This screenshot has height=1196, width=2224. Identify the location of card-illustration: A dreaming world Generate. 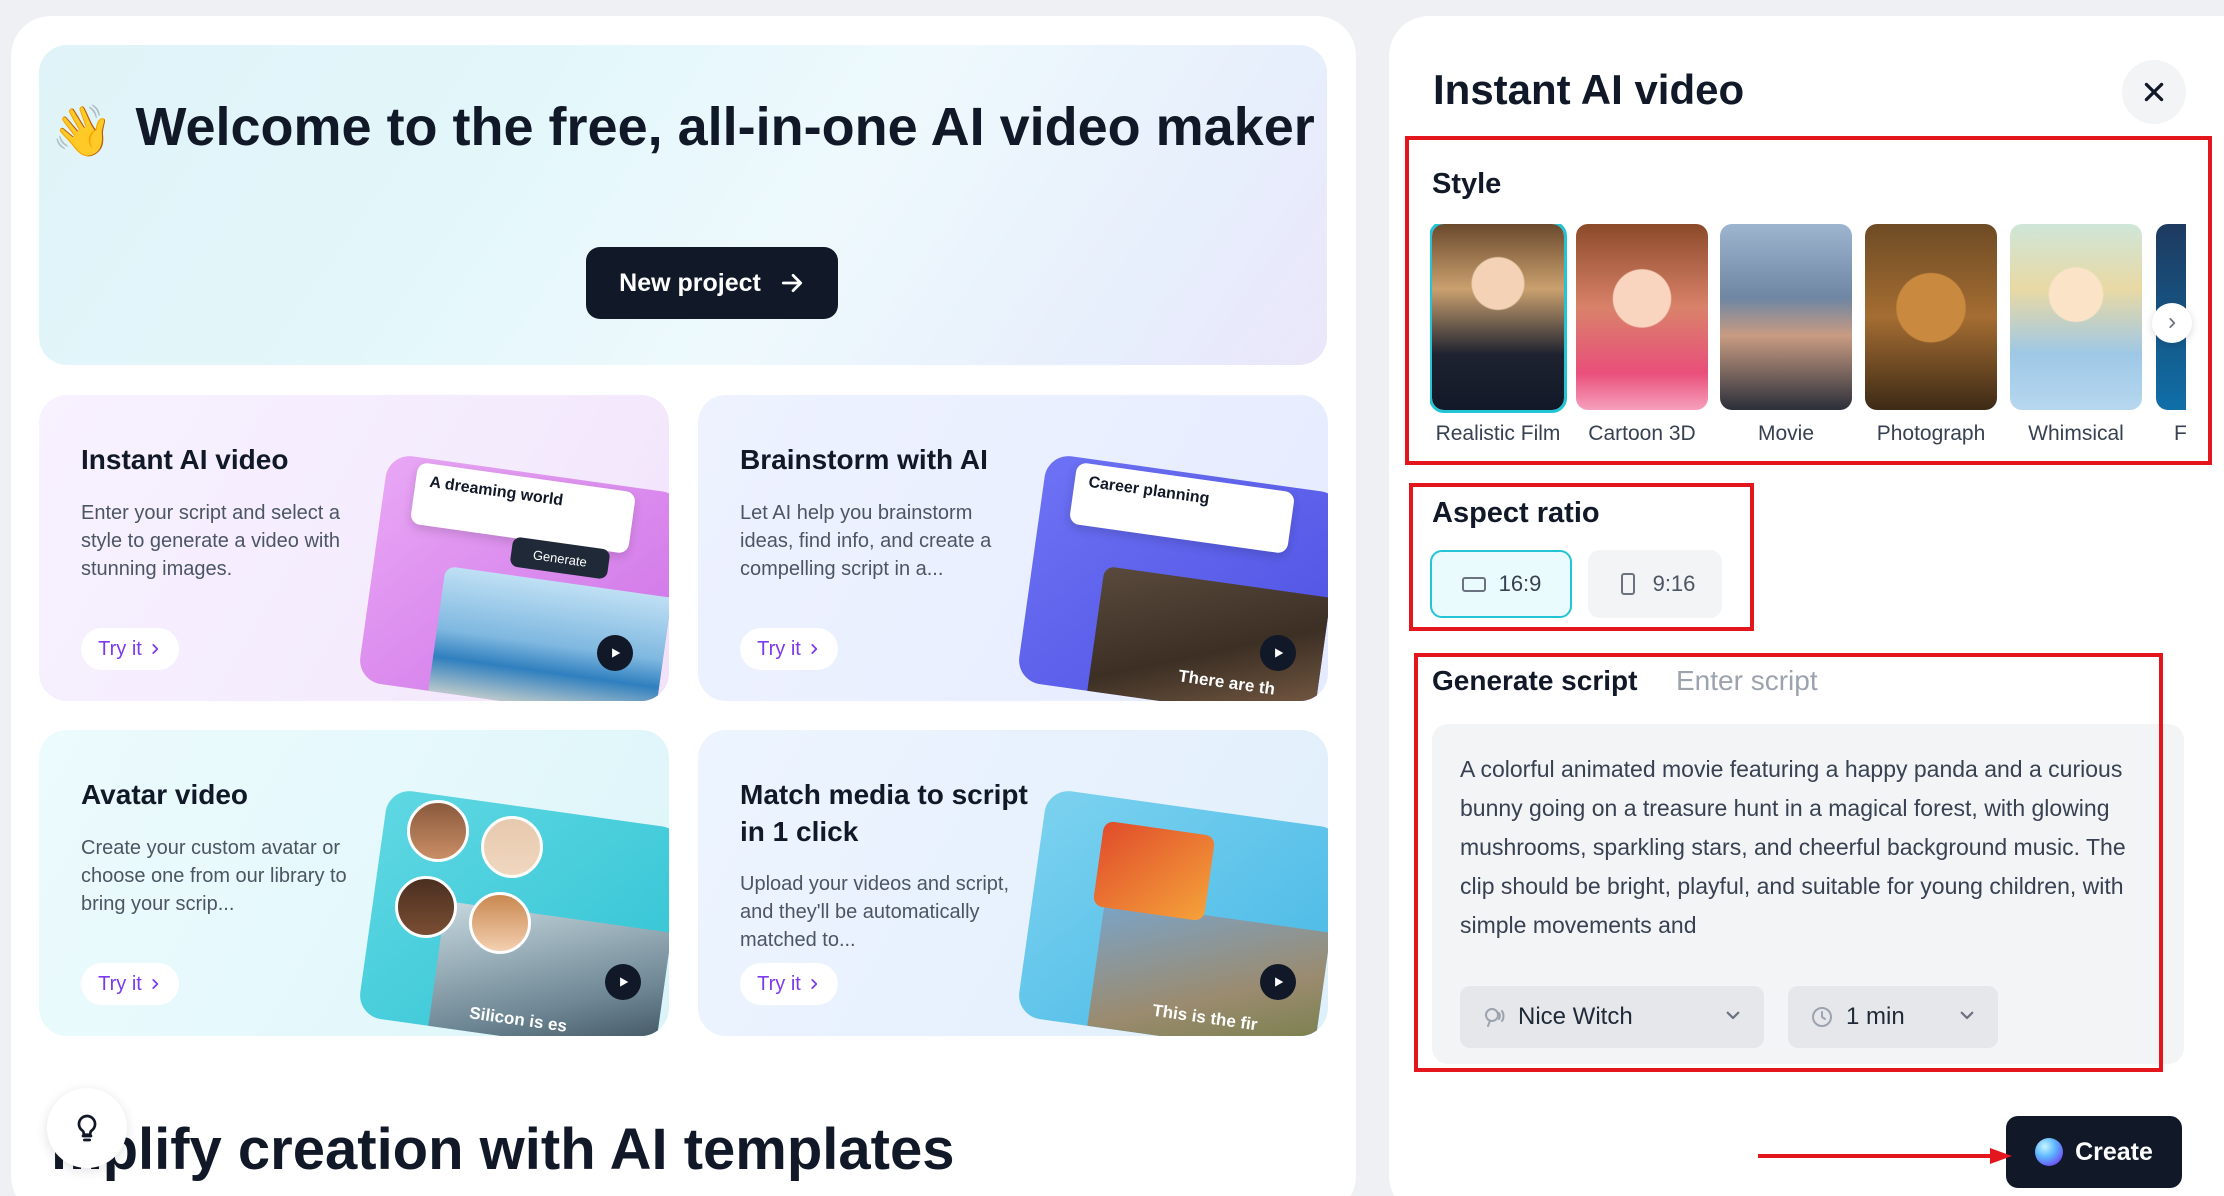
(512, 577).